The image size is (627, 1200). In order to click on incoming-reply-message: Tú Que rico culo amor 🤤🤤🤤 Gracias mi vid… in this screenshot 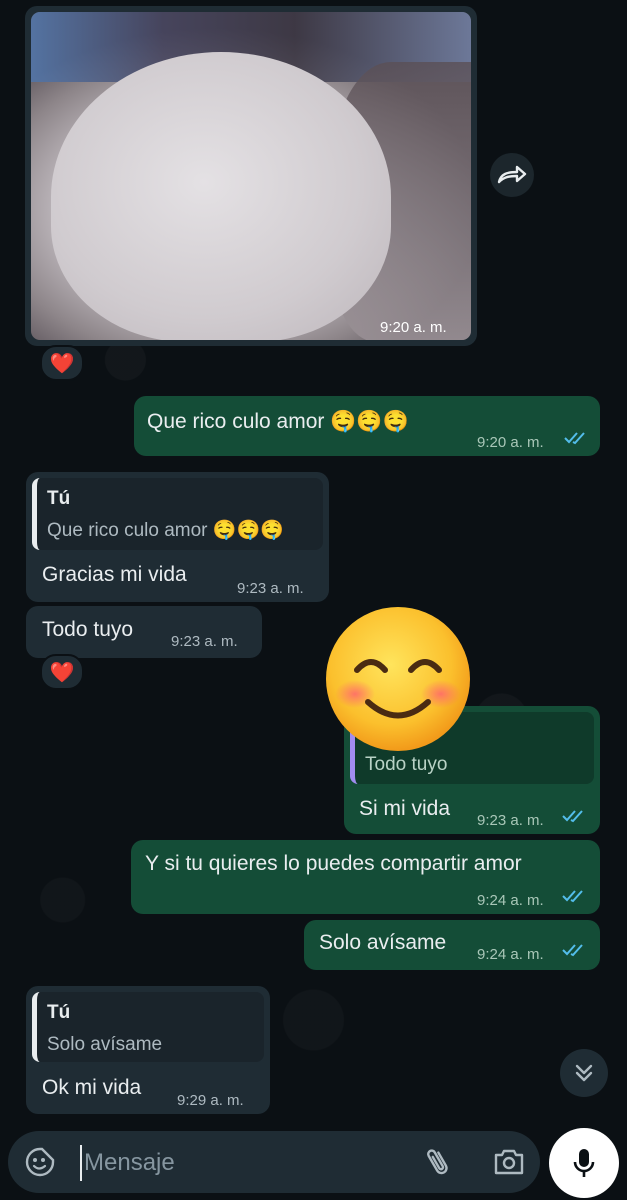, I will do `click(177, 537)`.